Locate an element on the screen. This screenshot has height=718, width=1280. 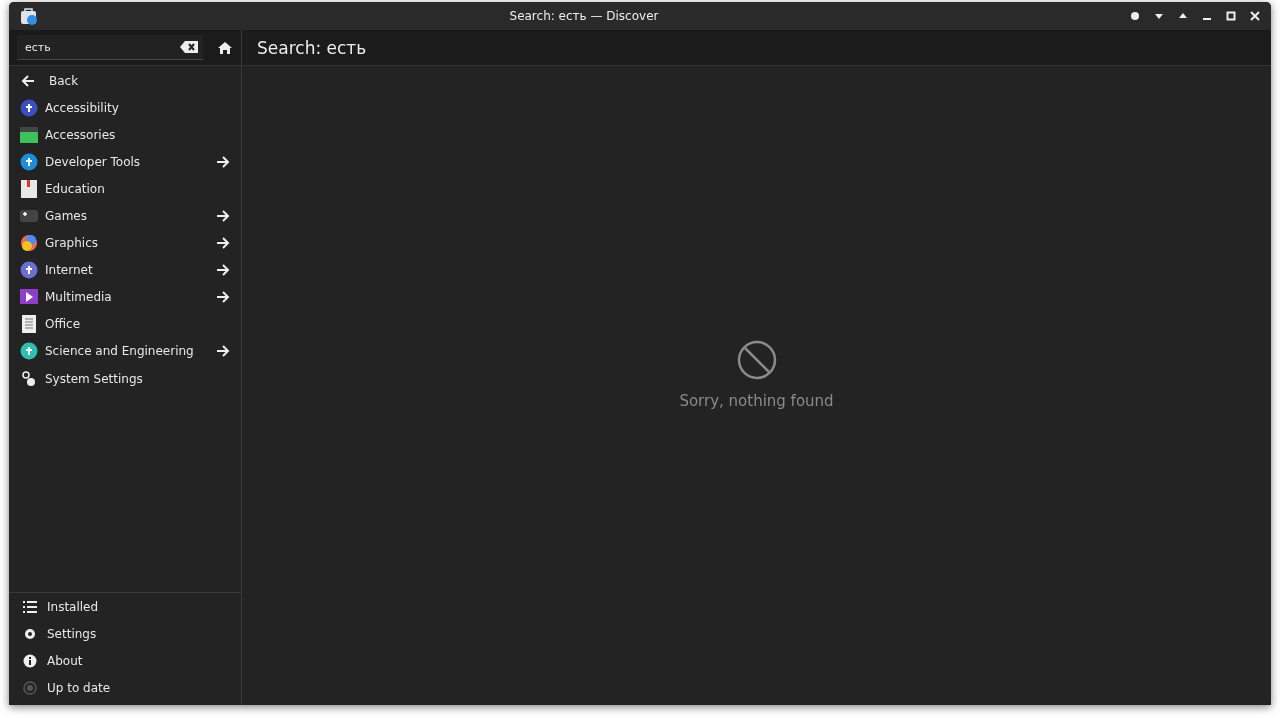
book-icon is located at coordinates (29, 188).